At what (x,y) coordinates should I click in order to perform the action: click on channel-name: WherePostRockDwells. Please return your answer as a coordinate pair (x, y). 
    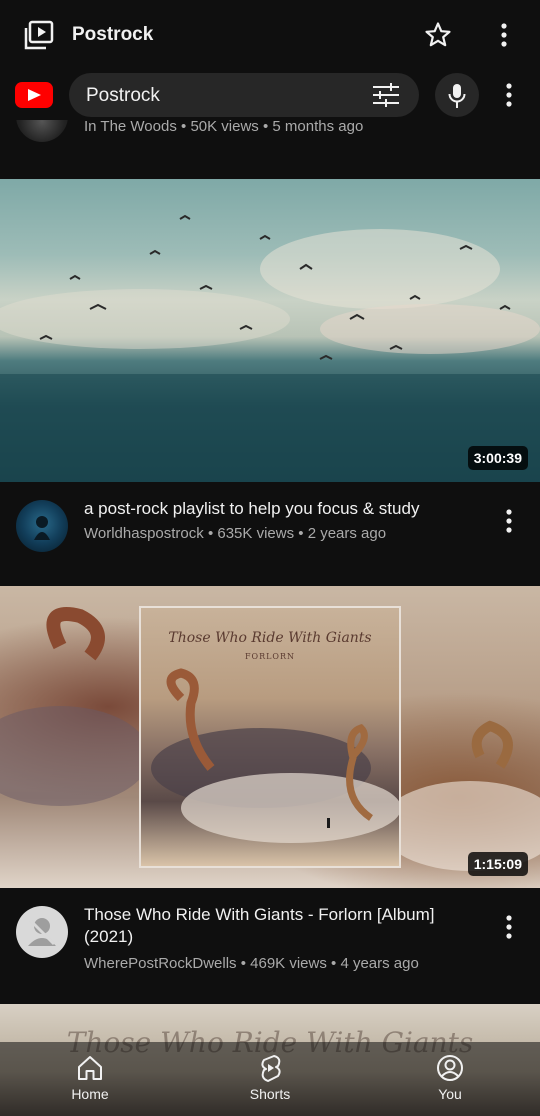
    Looking at the image, I should click on (160, 963).